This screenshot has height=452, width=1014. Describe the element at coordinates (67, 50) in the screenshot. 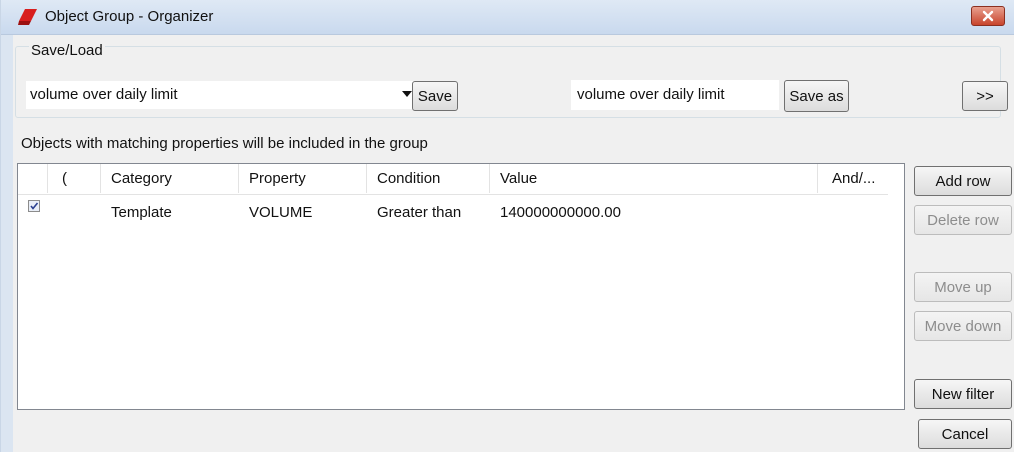

I see `save-load-legend: Save/Load` at that location.